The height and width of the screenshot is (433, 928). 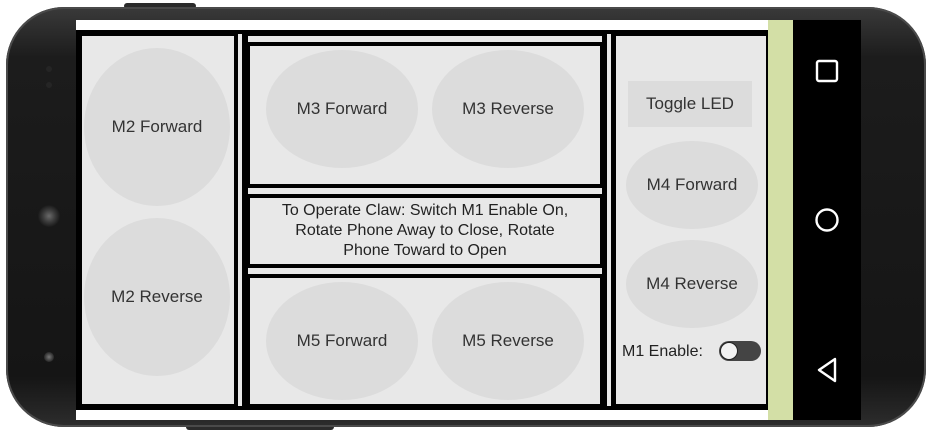 I want to click on m3-panel: M3 Forward M3 Reverse, so click(x=425, y=115).